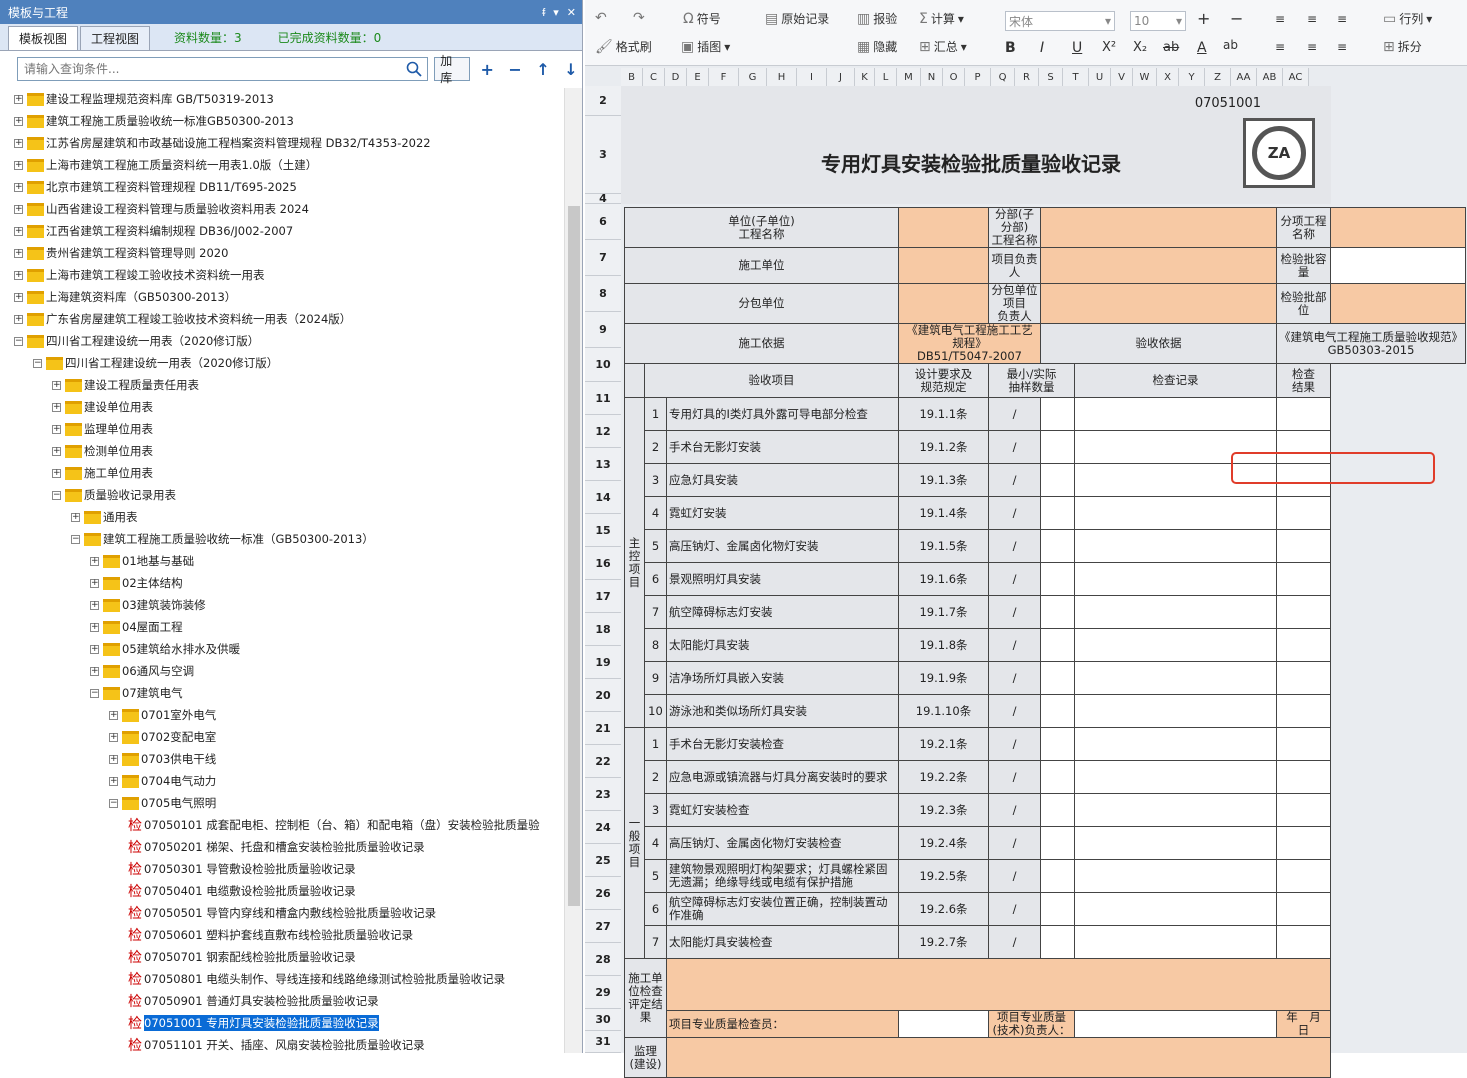 The height and width of the screenshot is (1078, 1467). Describe the element at coordinates (1122, 77) in the screenshot. I see `column-header: V` at that location.